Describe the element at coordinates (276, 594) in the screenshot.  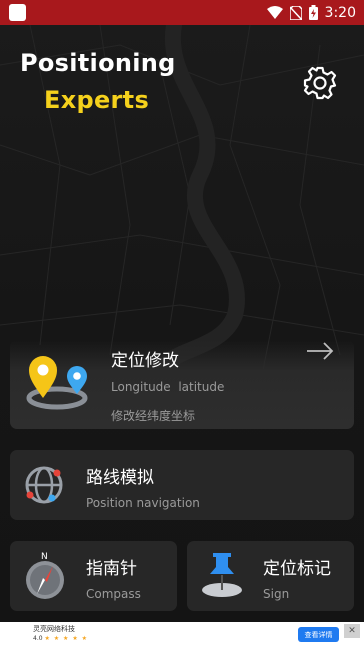
I see `location-sign-subtitle: Sign` at that location.